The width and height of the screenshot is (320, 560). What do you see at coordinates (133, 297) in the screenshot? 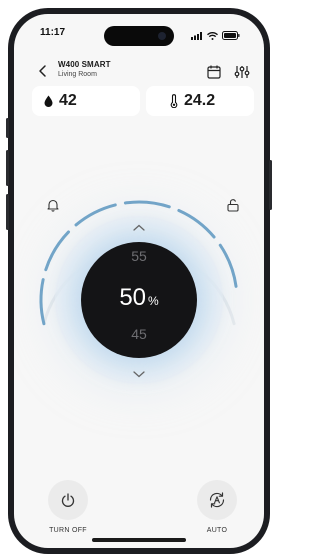
I see `setpoint-value: 50` at bounding box center [133, 297].